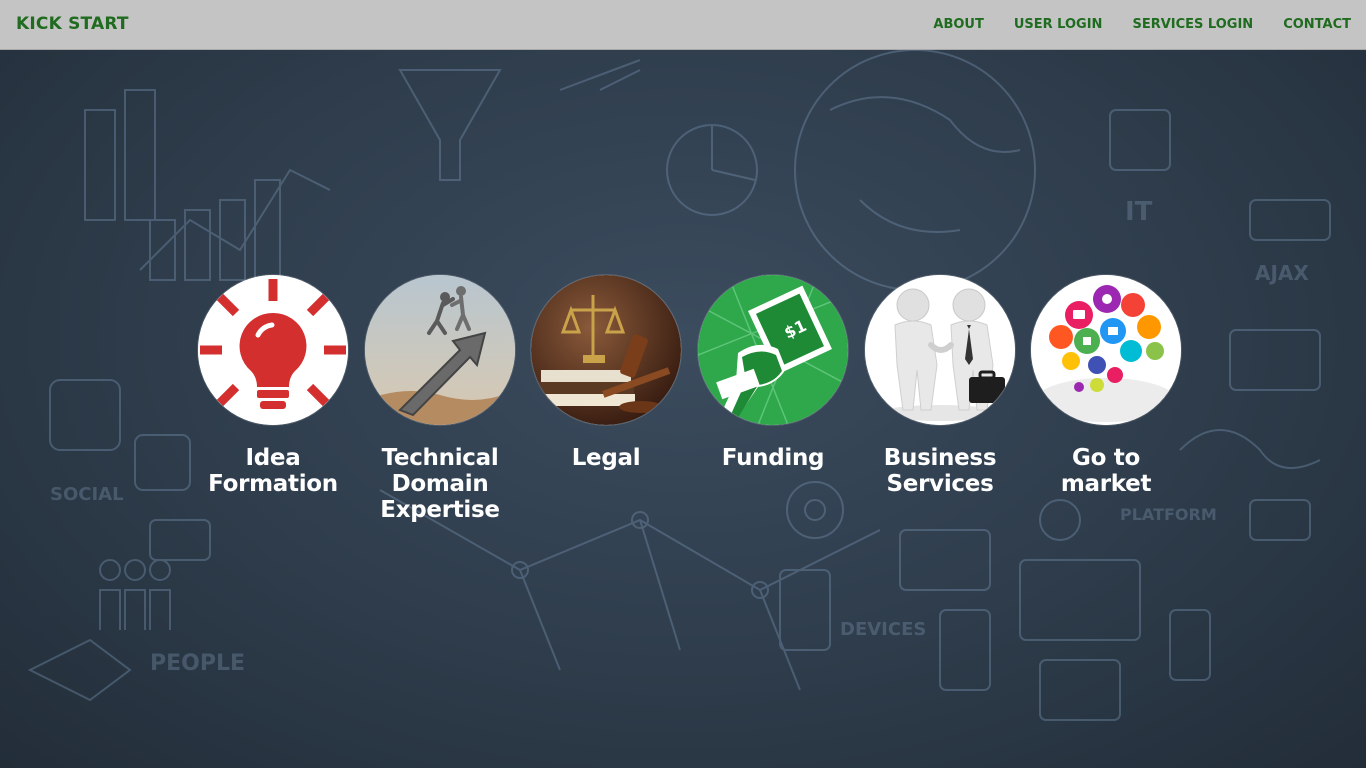 The width and height of the screenshot is (1366, 768). I want to click on service-label: Business Services, so click(940, 471).